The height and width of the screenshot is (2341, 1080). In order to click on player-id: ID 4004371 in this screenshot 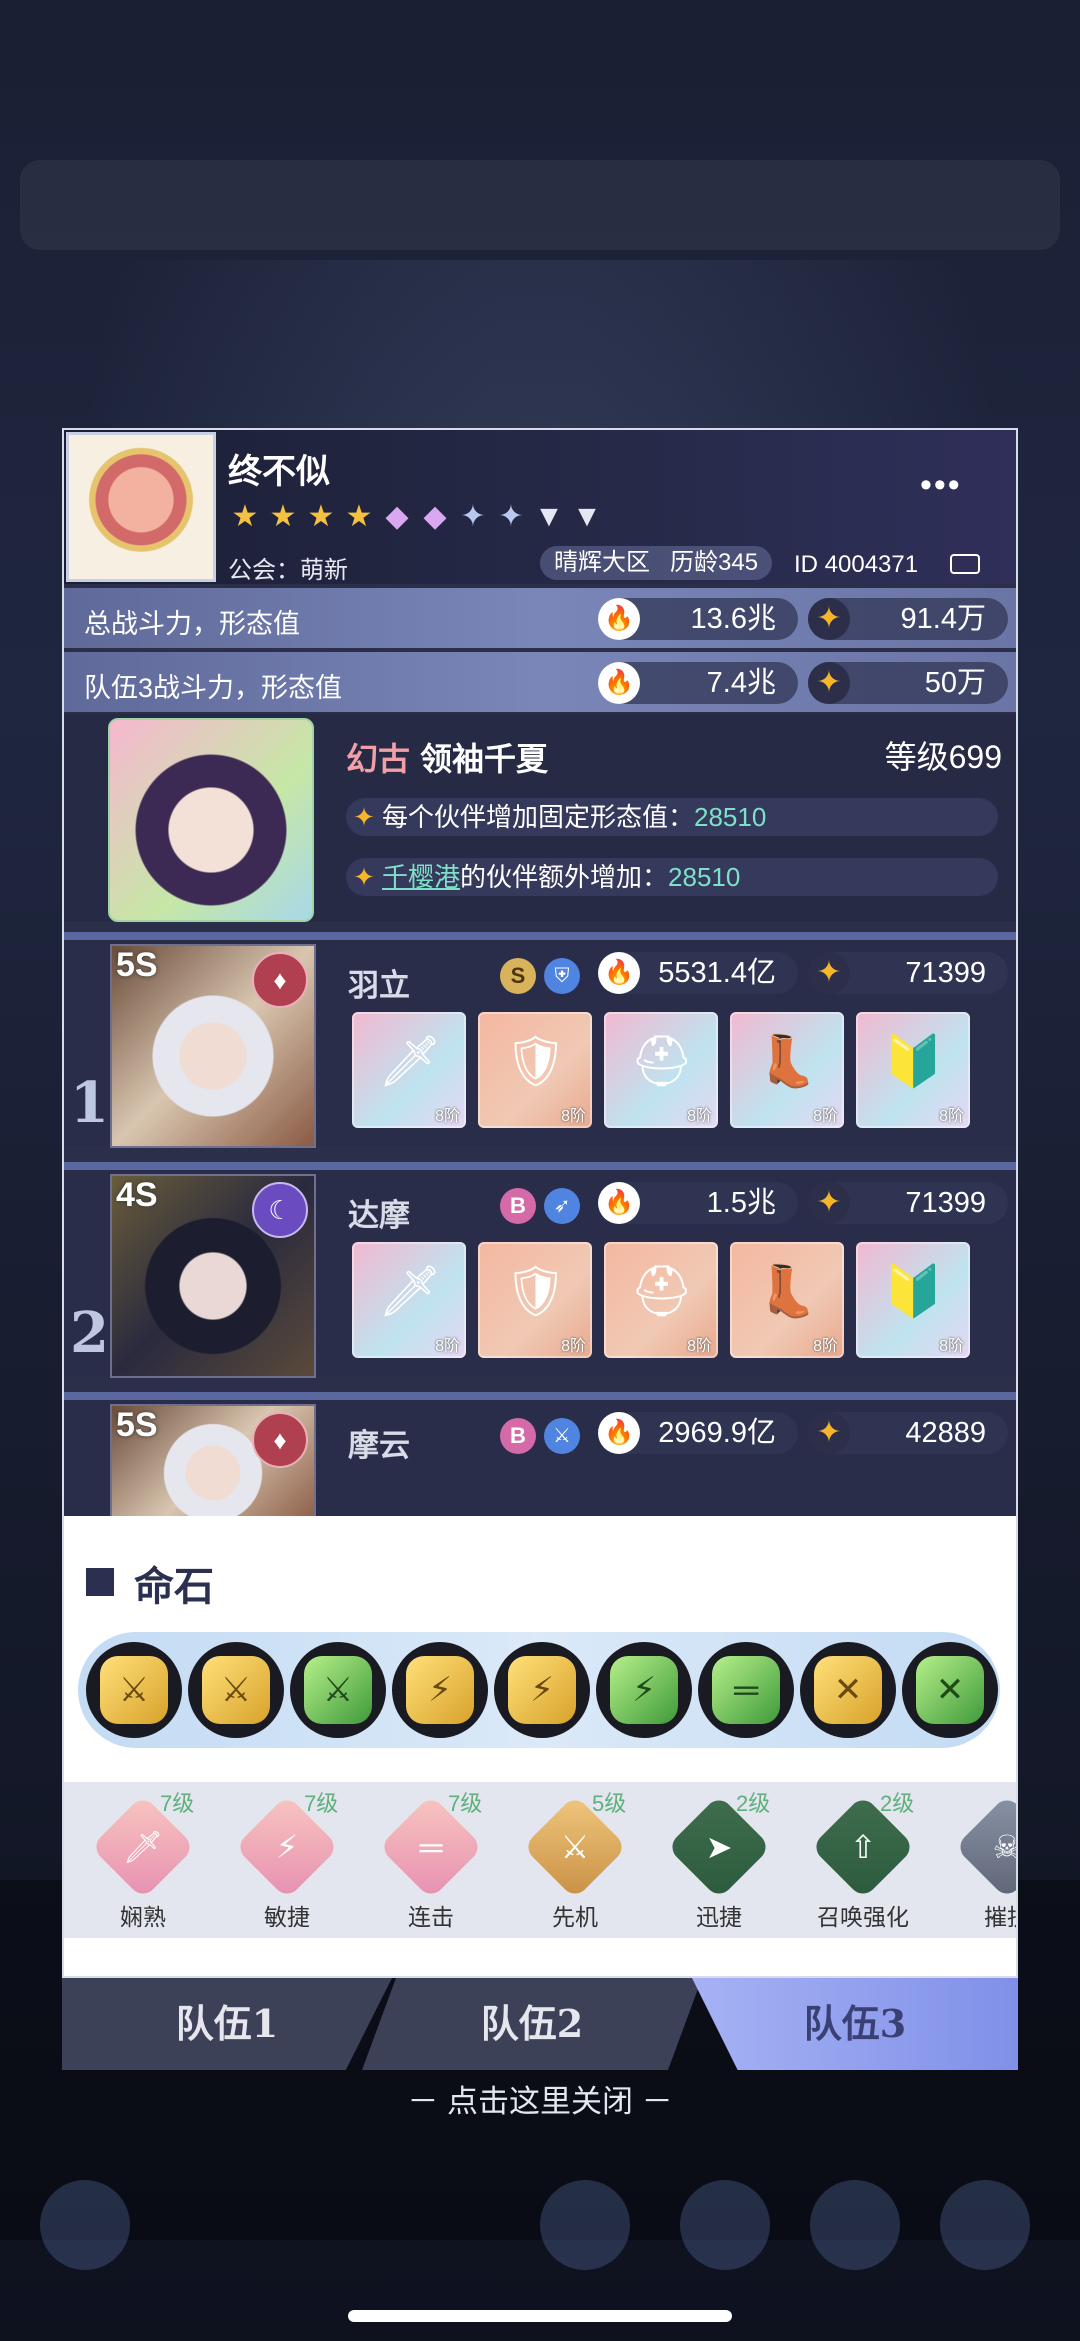, I will do `click(856, 564)`.